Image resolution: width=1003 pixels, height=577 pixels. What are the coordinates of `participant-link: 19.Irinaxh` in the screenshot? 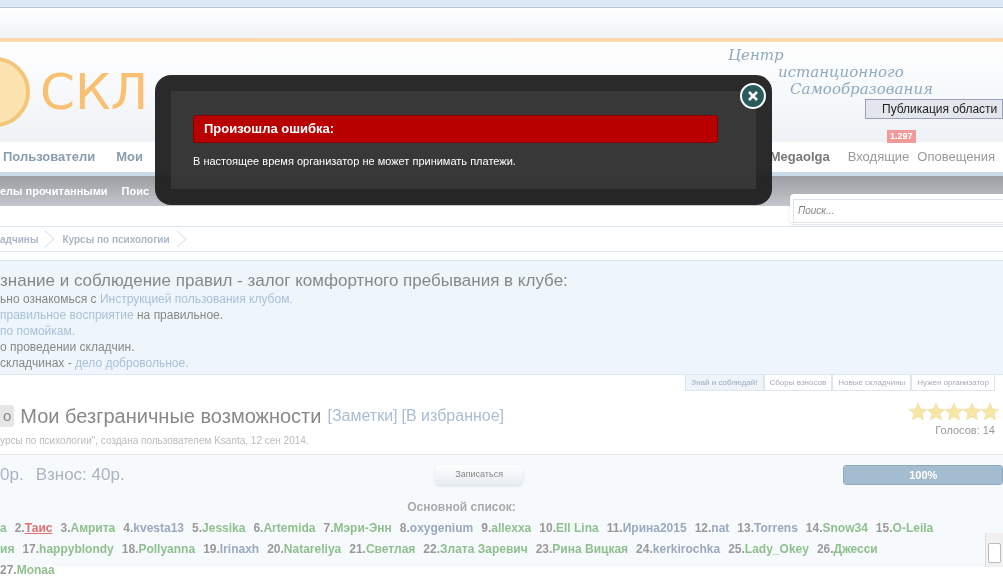 It's located at (231, 549).